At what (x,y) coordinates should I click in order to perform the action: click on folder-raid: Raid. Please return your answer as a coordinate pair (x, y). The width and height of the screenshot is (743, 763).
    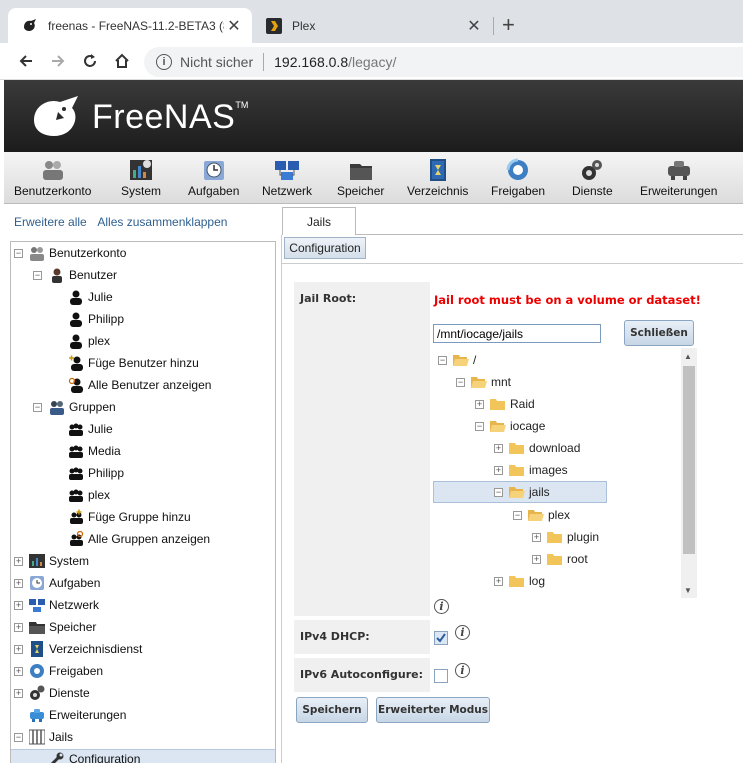
    Looking at the image, I should click on (512, 404).